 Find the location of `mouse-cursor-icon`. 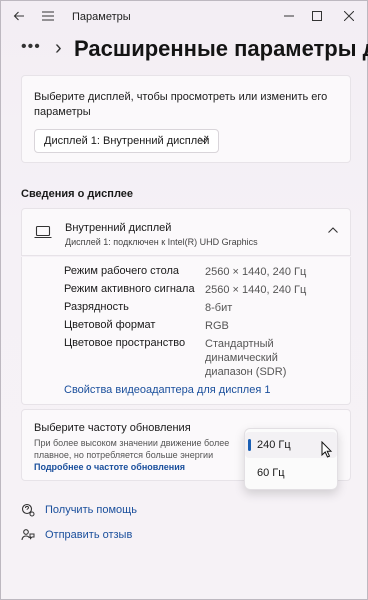

mouse-cursor-icon is located at coordinates (327, 449).